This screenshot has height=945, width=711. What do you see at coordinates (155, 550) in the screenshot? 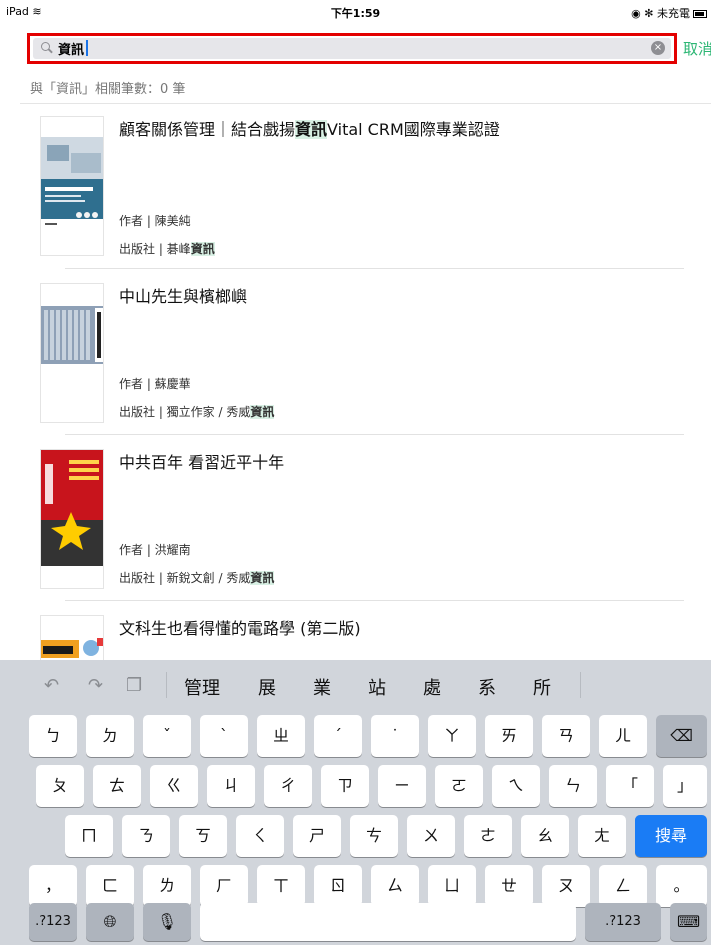
I see `book-author: 作者 | 洪耀南` at bounding box center [155, 550].